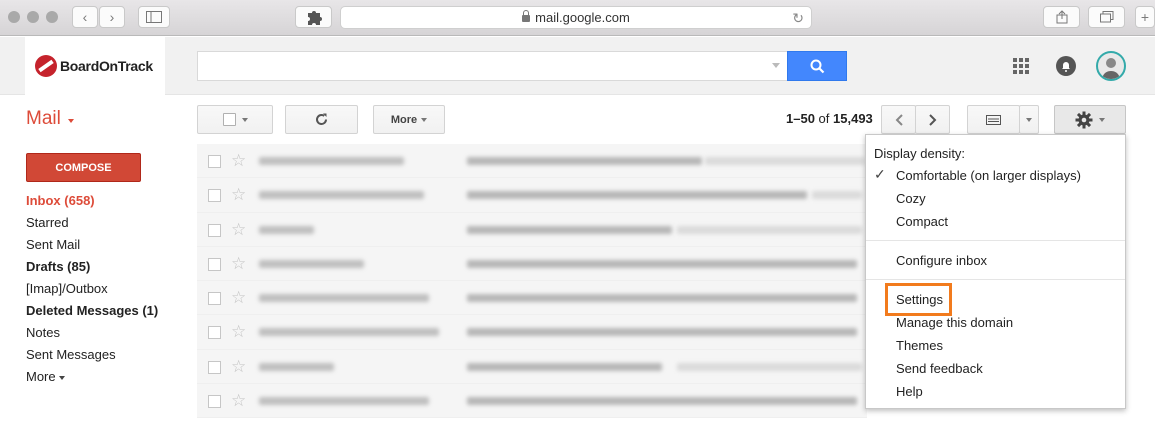  Describe the element at coordinates (526, 16) in the screenshot. I see `lock-icon` at that location.